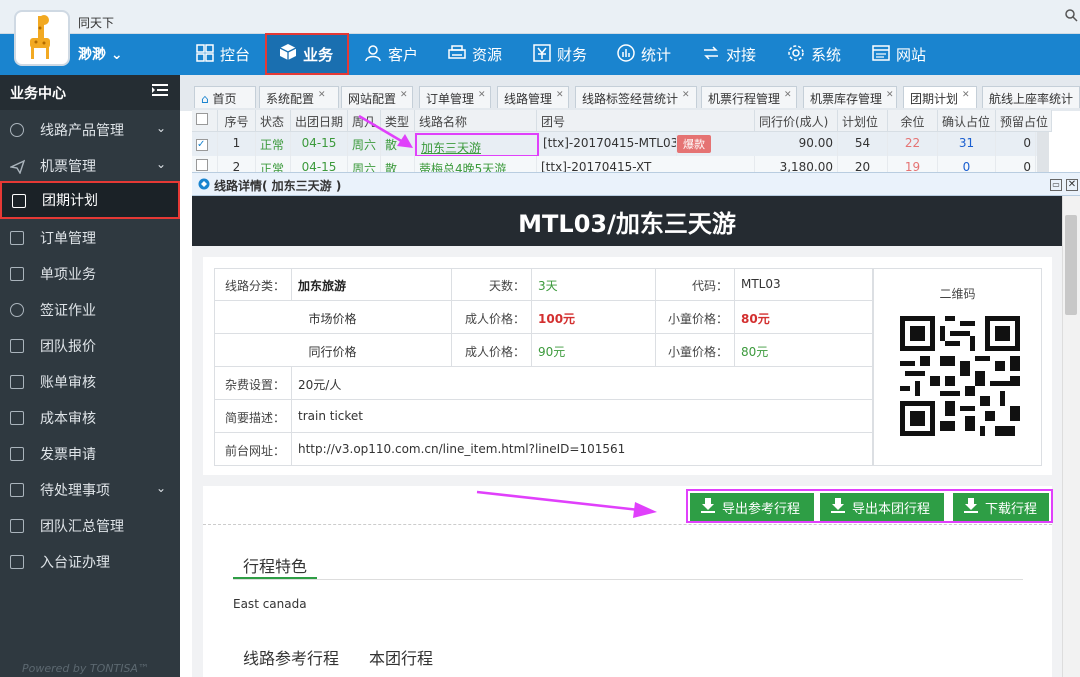  I want to click on grid-header: 状态, so click(273, 121).